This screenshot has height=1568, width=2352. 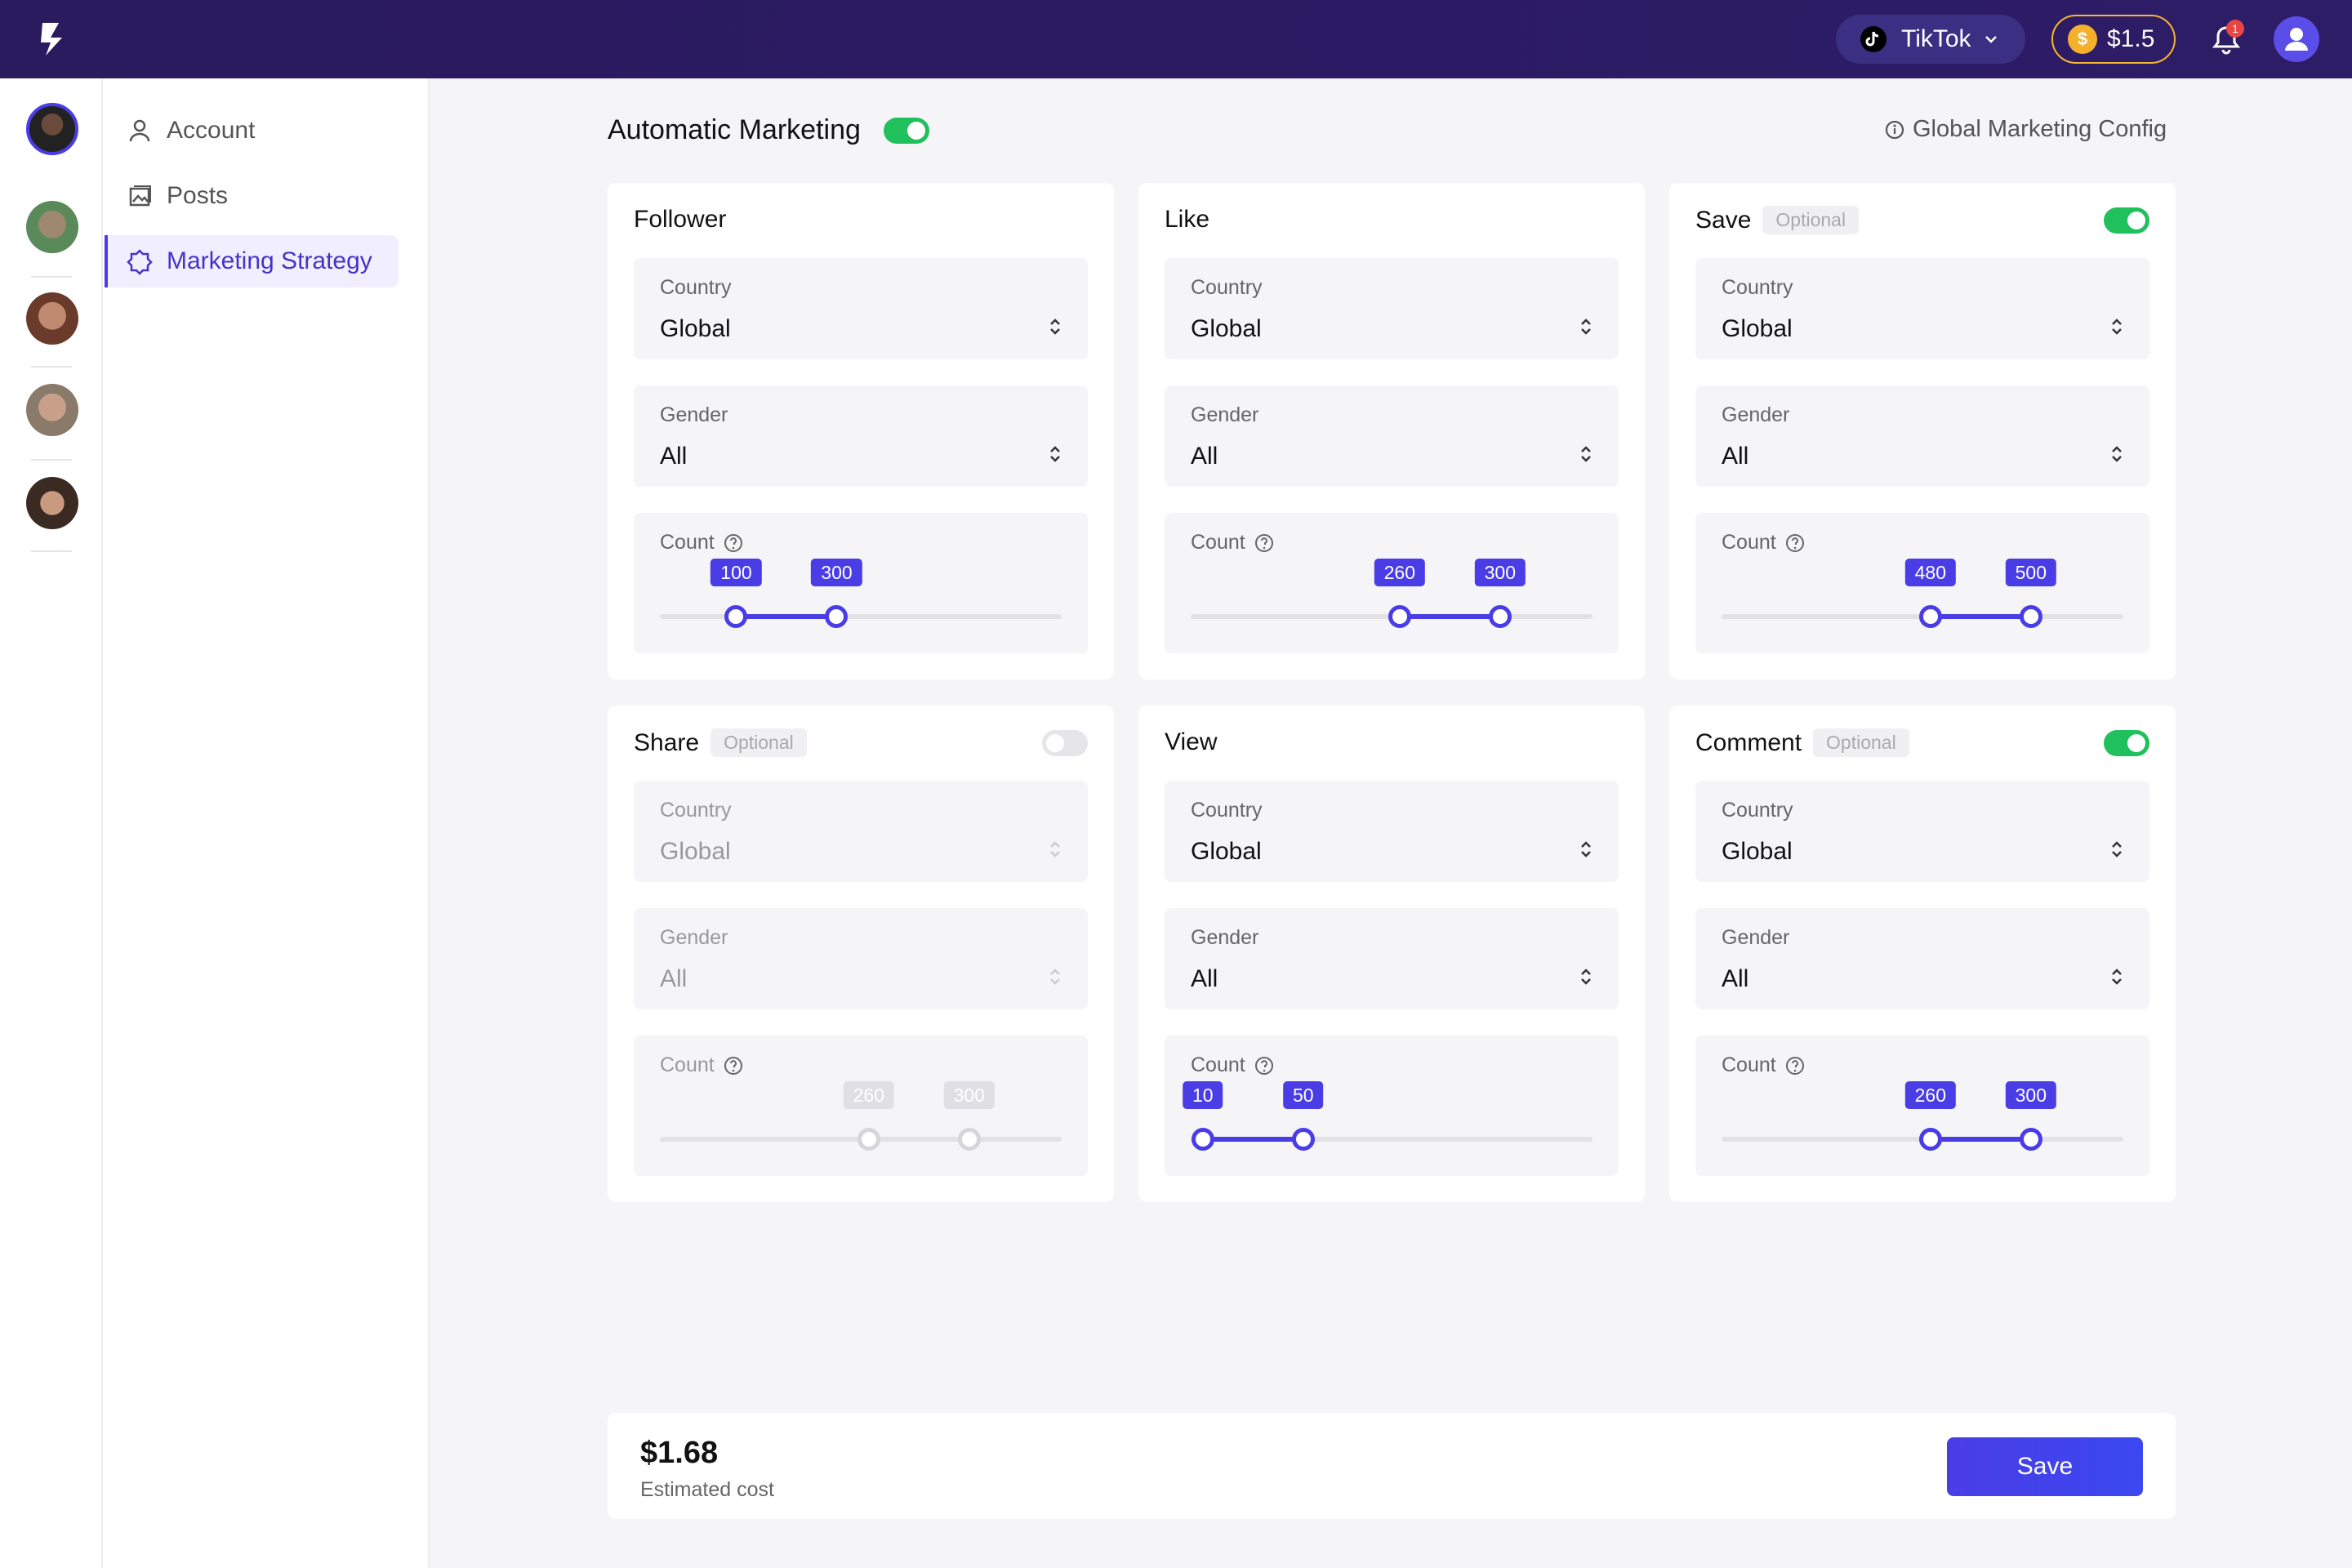 I want to click on count-slider: 100 300, so click(x=861, y=593).